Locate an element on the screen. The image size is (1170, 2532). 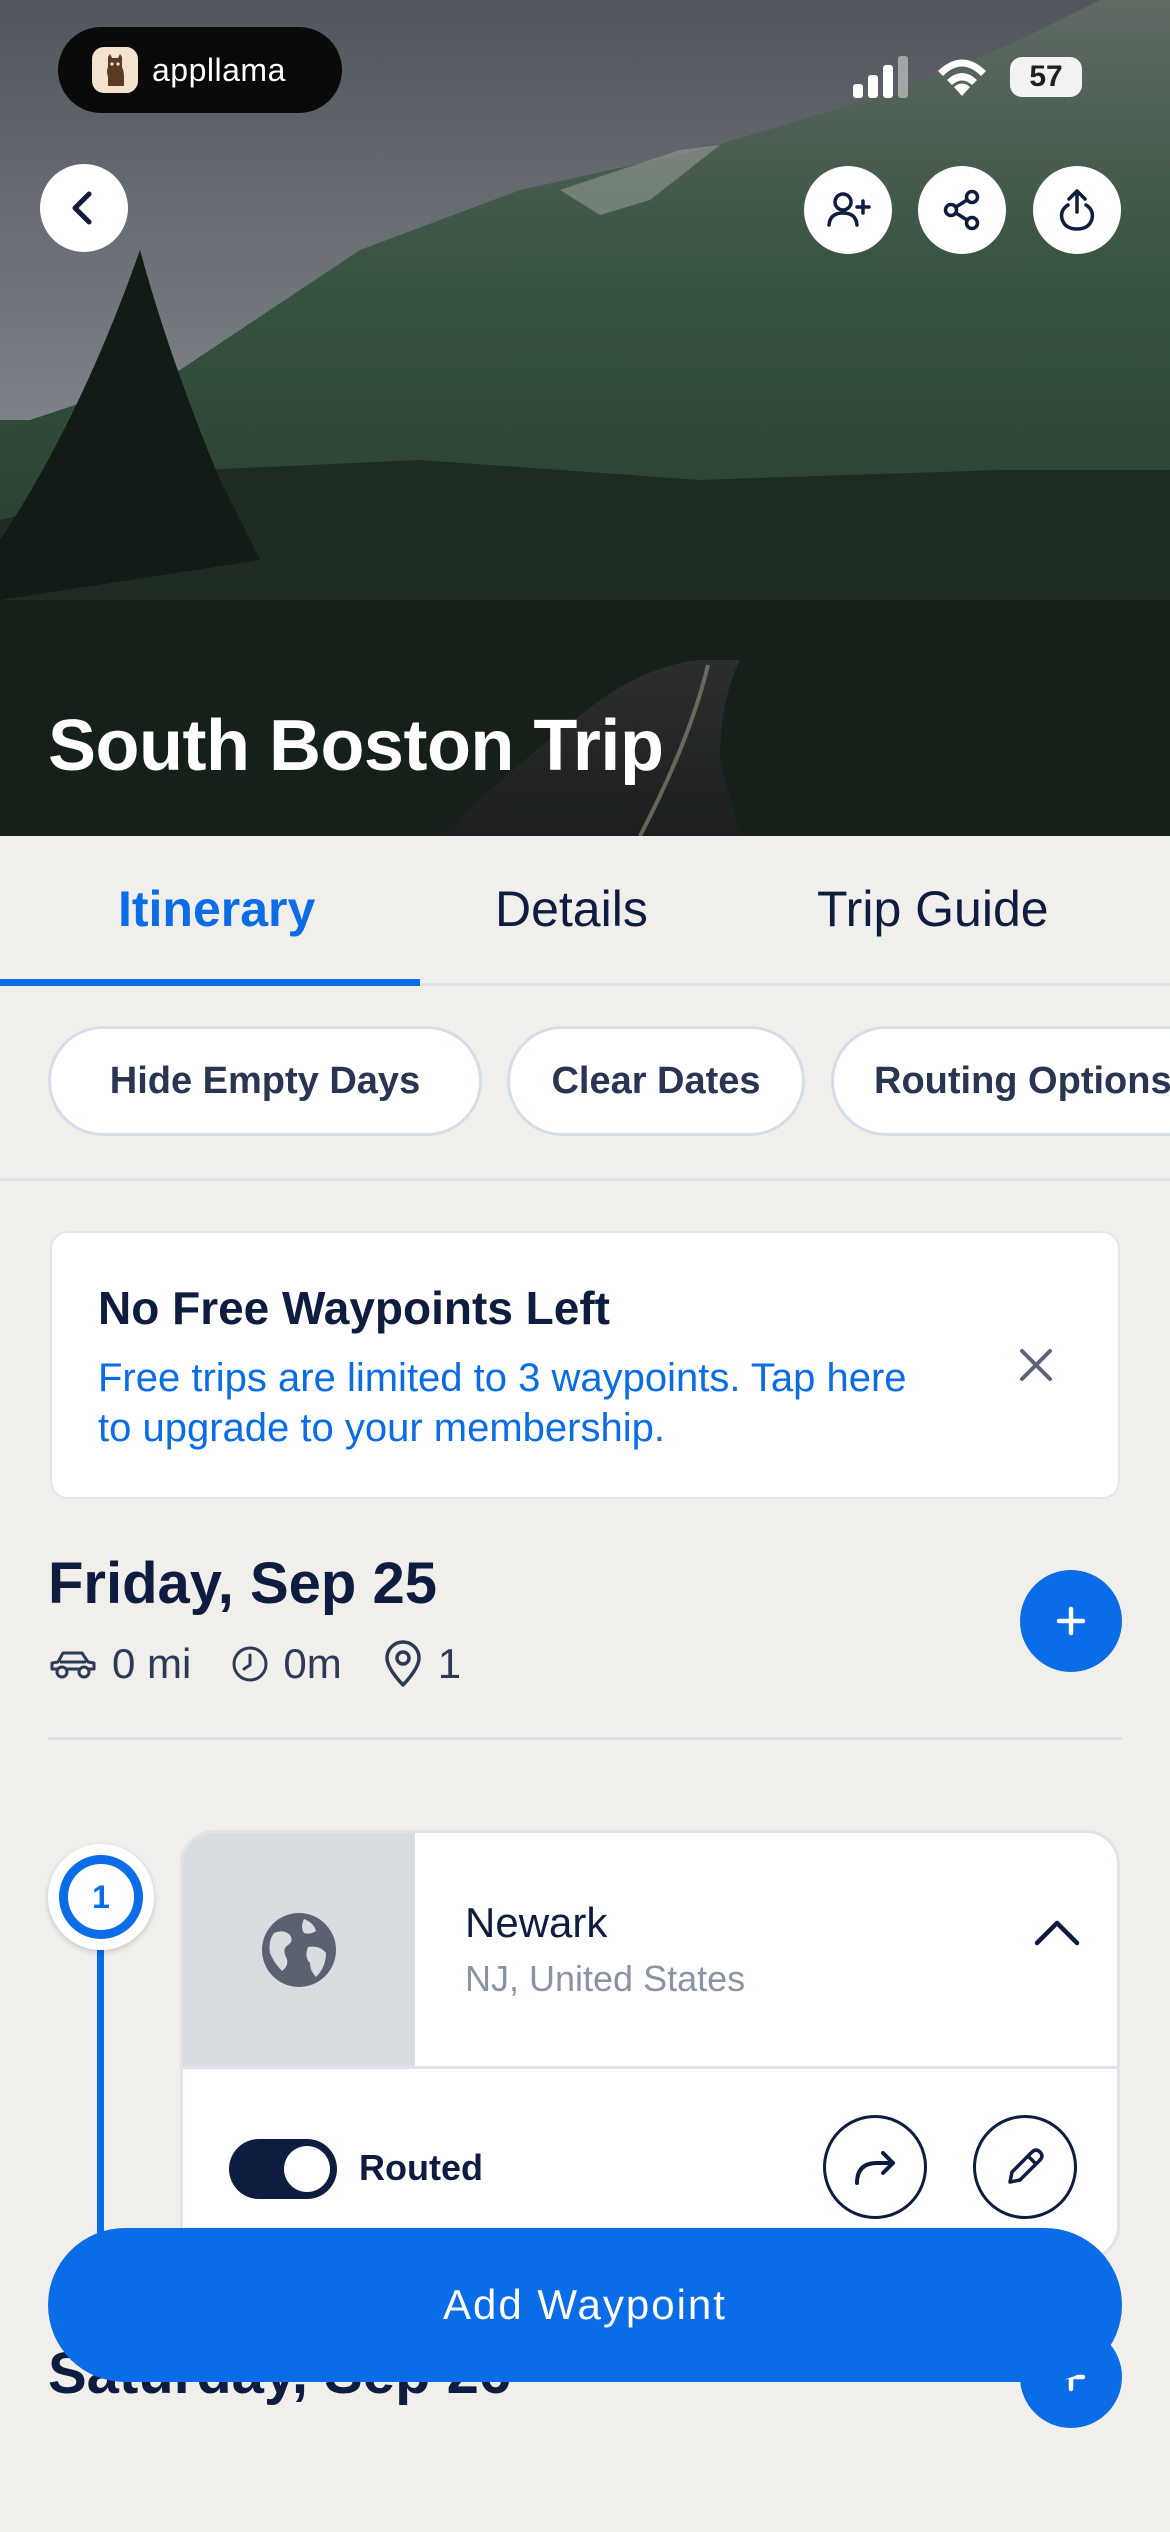
edit-waypoint-button is located at coordinates (1025, 2167).